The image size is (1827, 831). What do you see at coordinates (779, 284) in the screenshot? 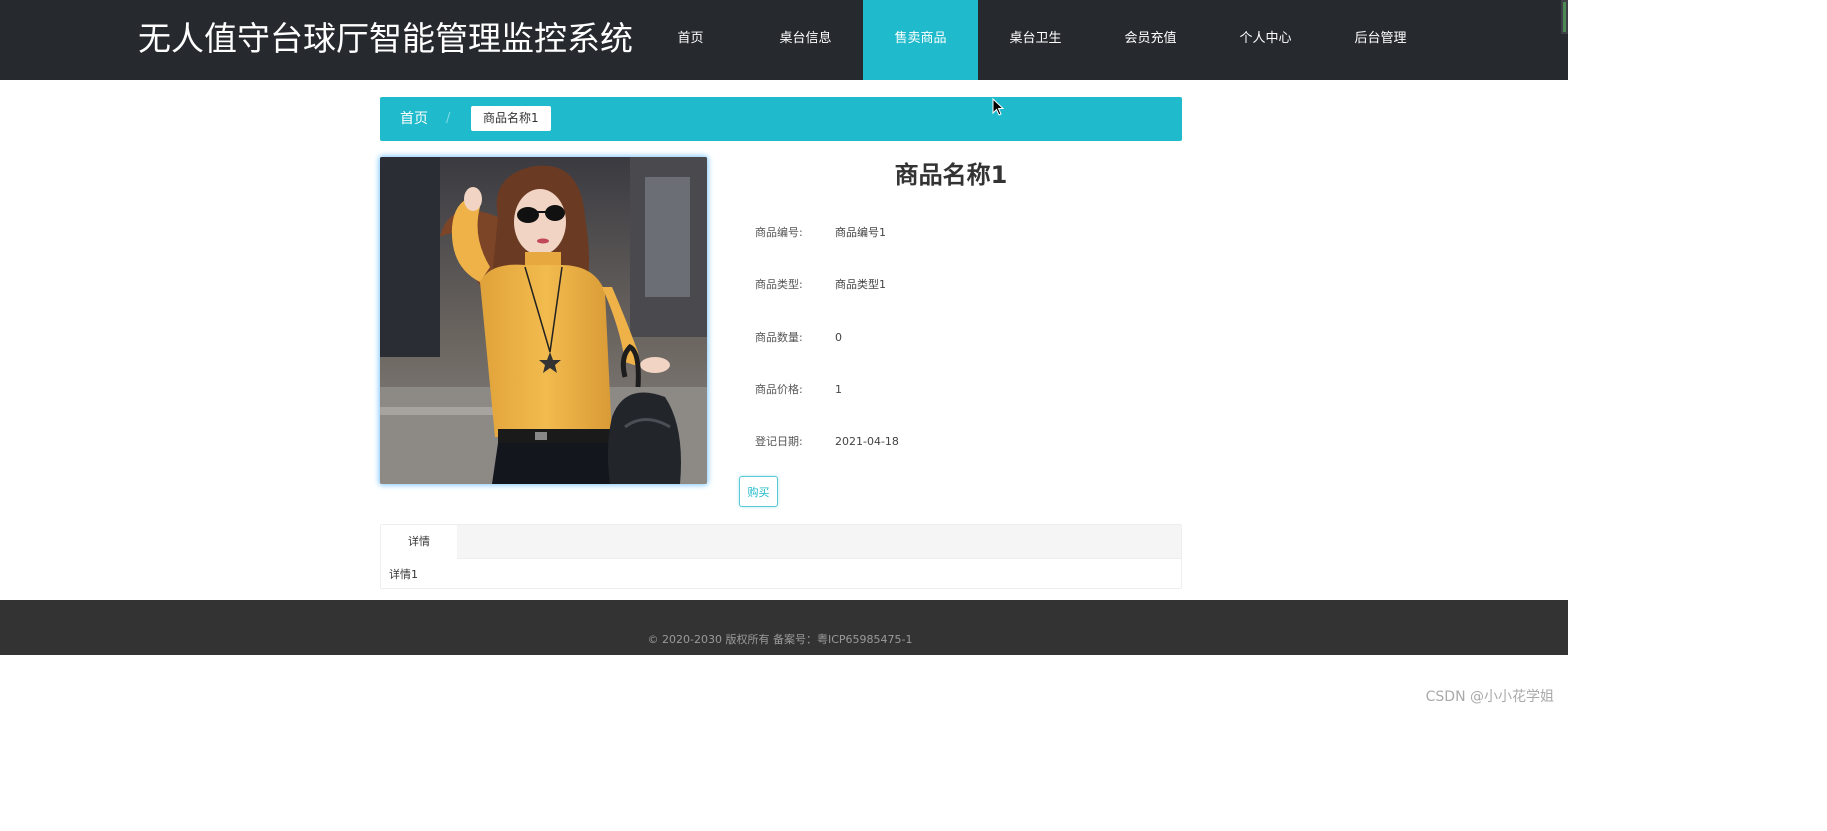
I see `field-label: 商品类型:` at bounding box center [779, 284].